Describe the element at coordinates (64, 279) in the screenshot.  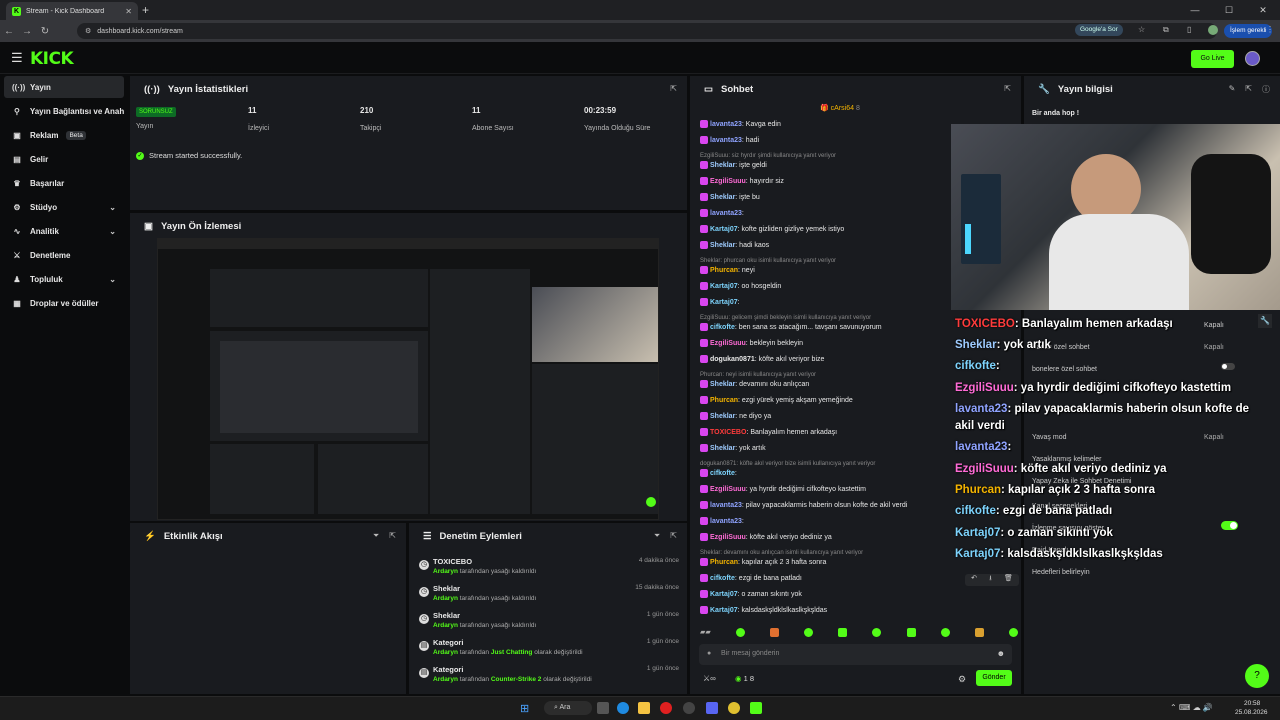
I see `sidebar-item-topluluk: ♟ Topluluk ⌄` at that location.